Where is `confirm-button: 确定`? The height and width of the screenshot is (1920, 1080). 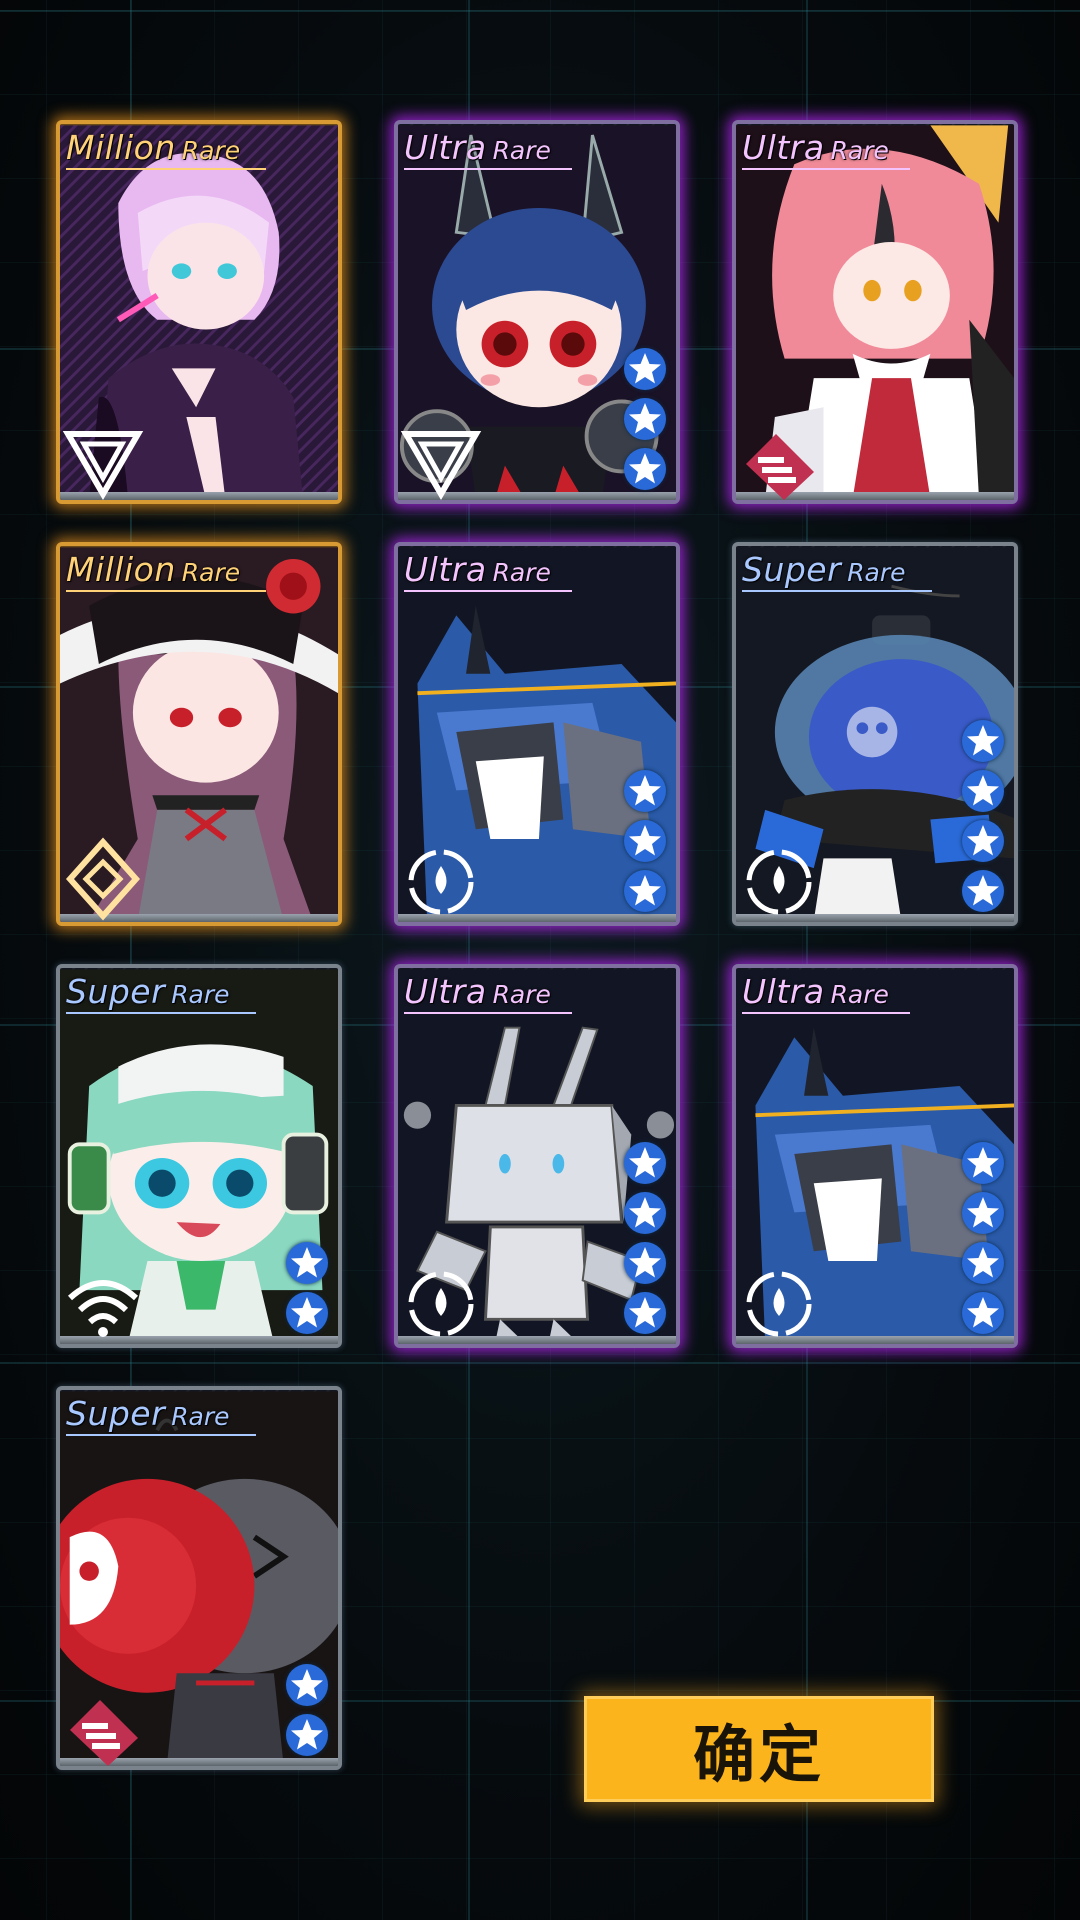
confirm-button: 确定 is located at coordinates (759, 1749).